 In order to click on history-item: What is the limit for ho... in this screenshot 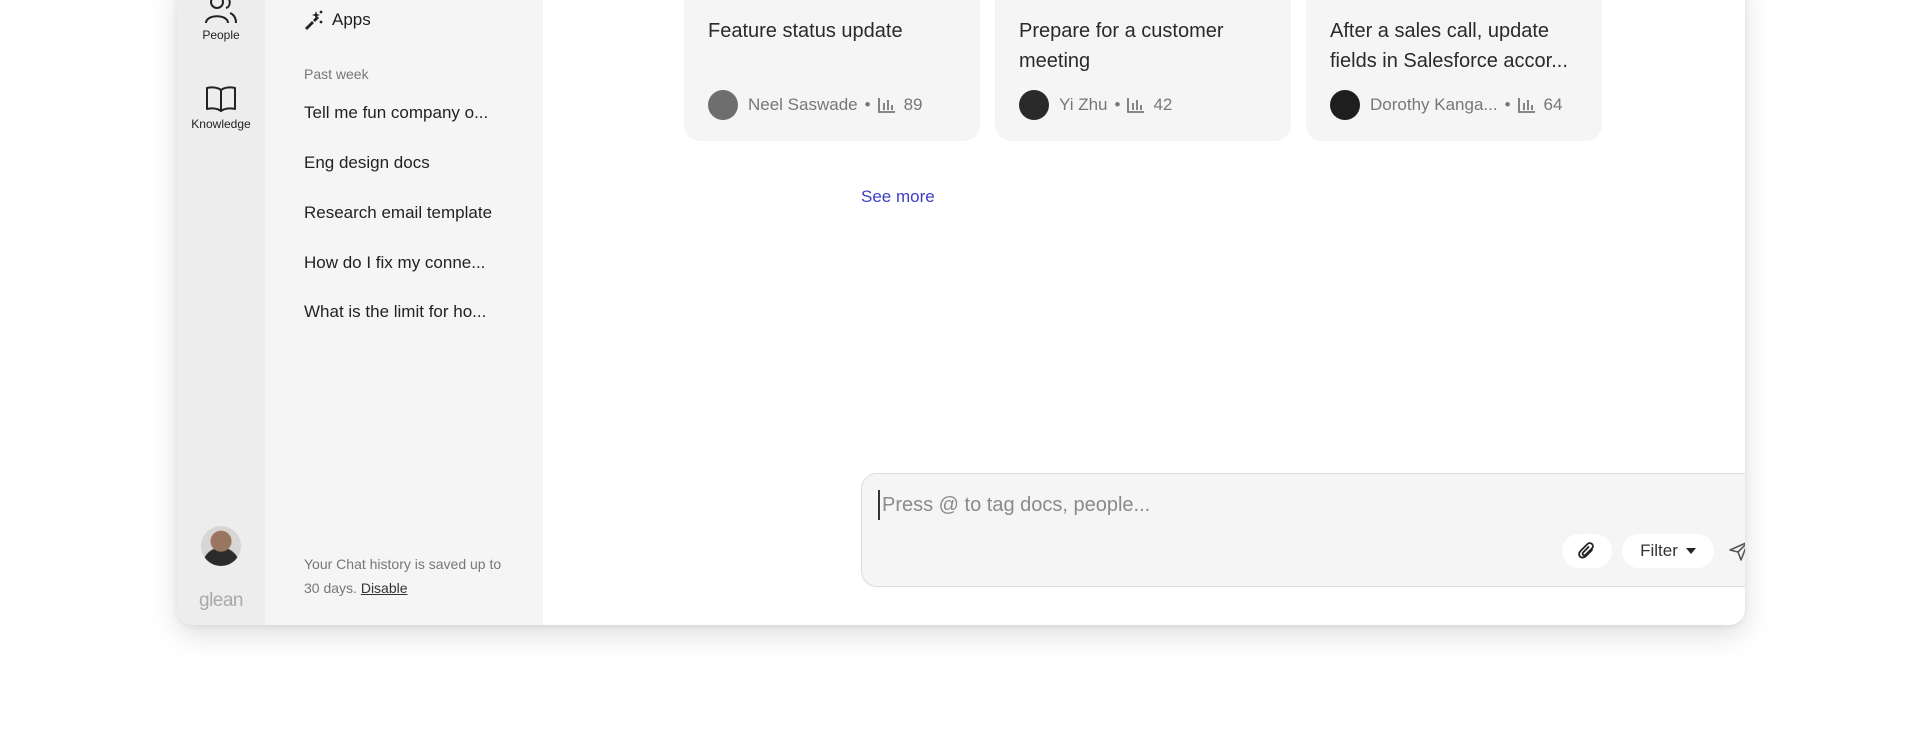, I will do `click(409, 312)`.